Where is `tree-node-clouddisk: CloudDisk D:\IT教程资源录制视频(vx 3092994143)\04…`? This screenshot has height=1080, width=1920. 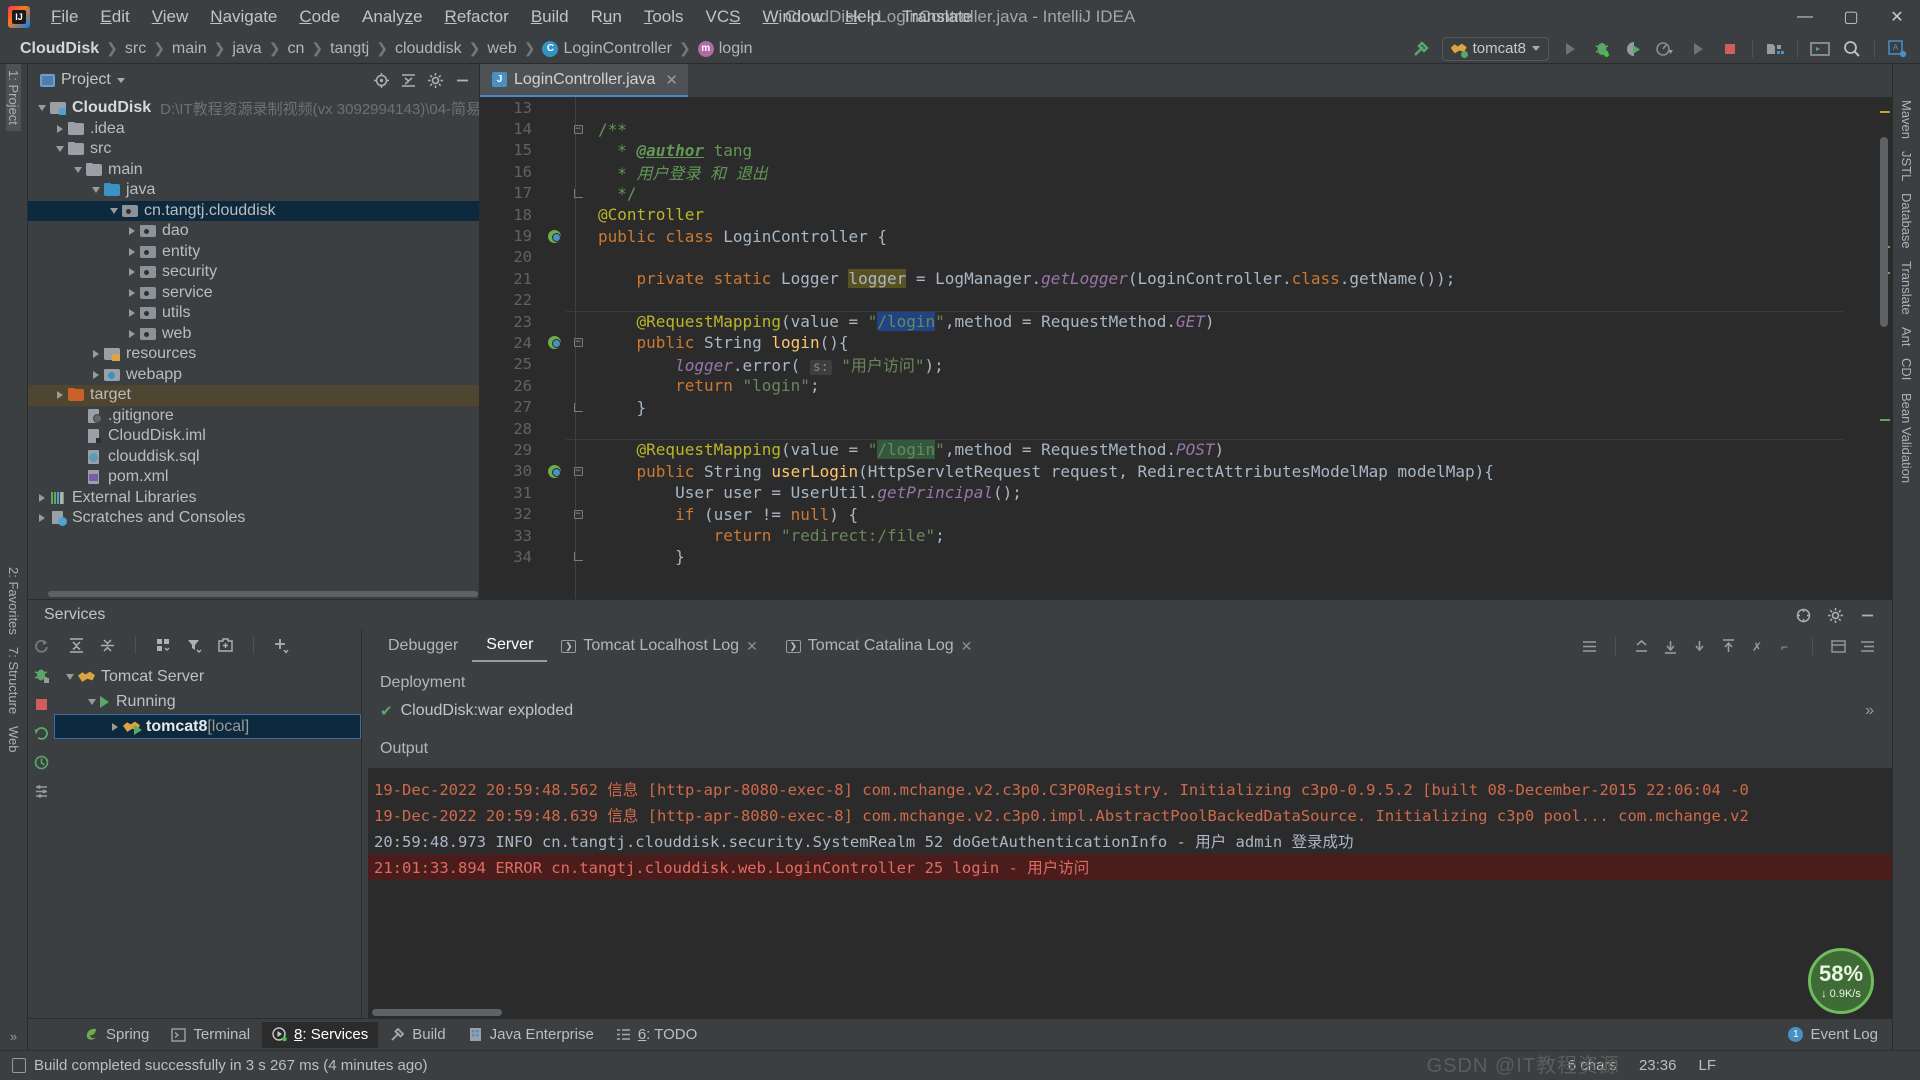
tree-node-clouddisk: CloudDisk D:\IT教程资源录制视频(vx 3092994143)\04… is located at coordinates (253, 108).